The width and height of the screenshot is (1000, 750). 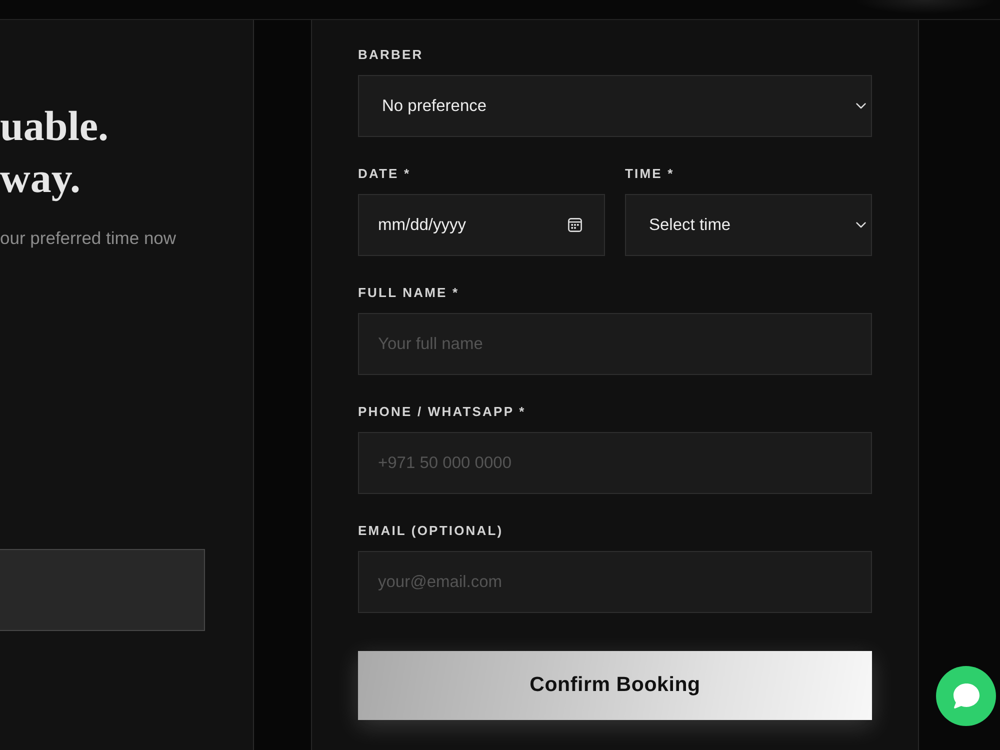 What do you see at coordinates (54, 127) in the screenshot?
I see `heading-line: uable.` at bounding box center [54, 127].